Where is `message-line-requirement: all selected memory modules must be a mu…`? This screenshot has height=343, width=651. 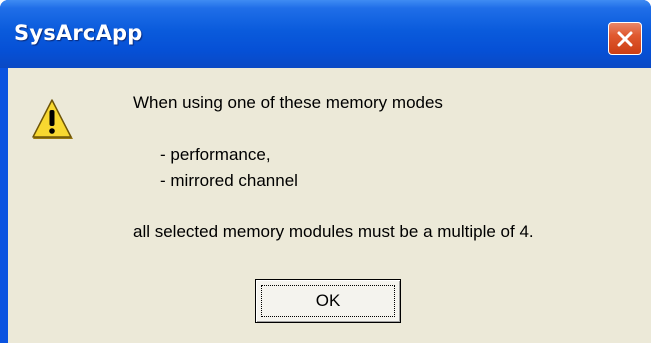 message-line-requirement: all selected memory modules must be a mu… is located at coordinates (333, 231).